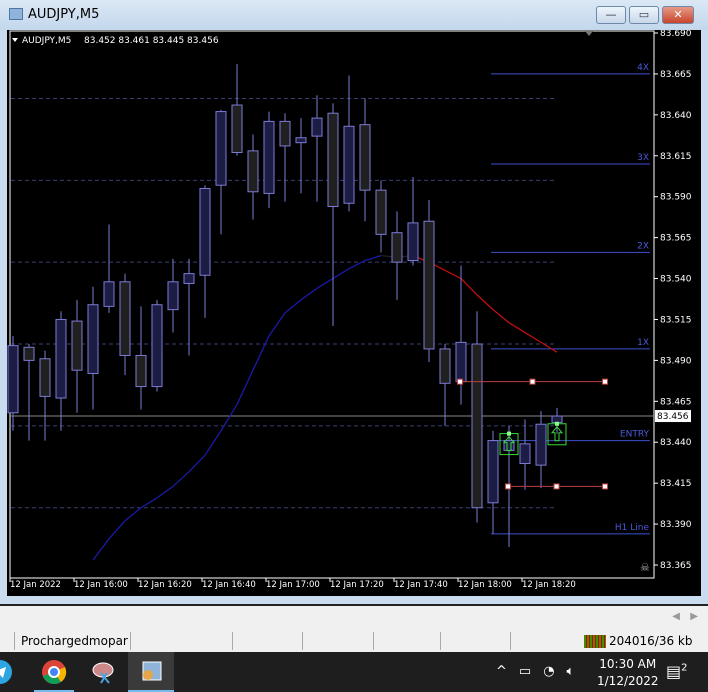  Describe the element at coordinates (676, 566) in the screenshot. I see `y-tick-label: 83.365` at that location.